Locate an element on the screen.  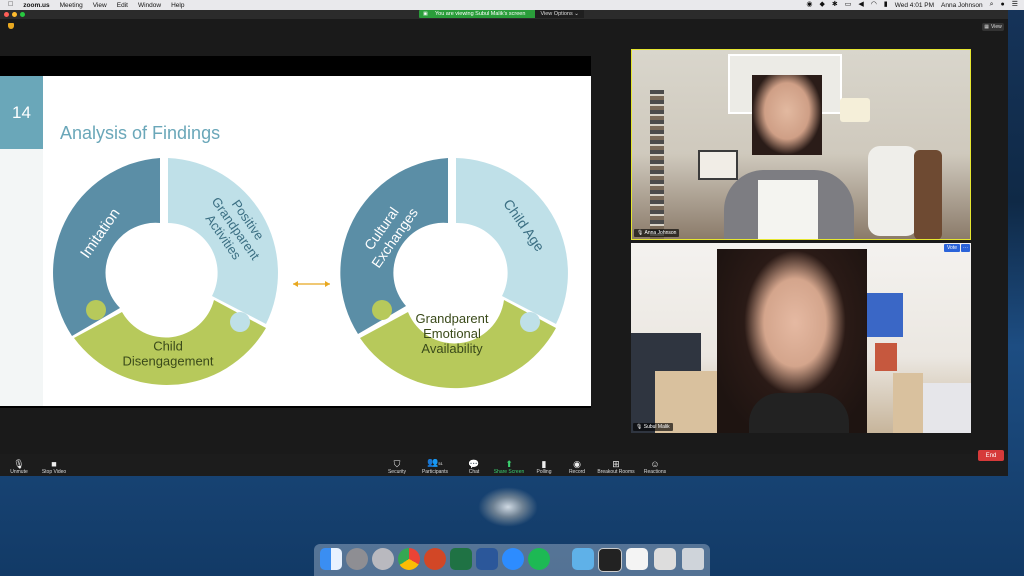
double-arrow is located at coordinates (311, 284).